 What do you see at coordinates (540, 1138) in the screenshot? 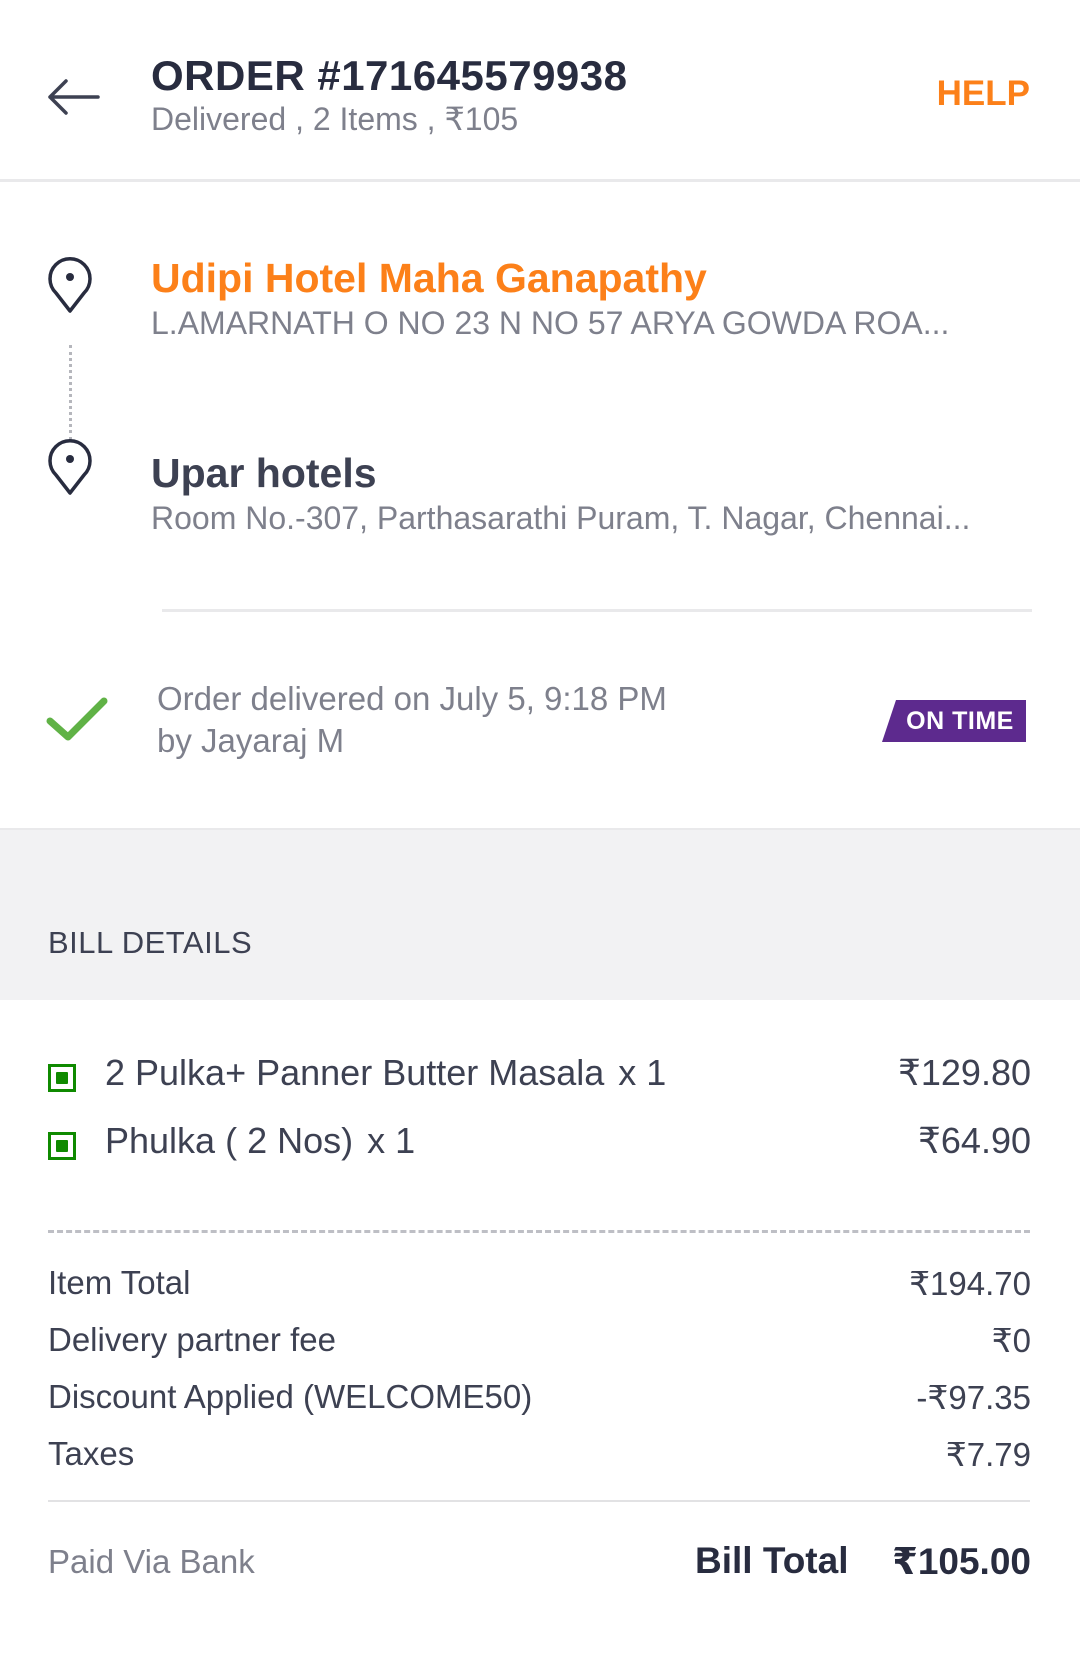
I see `list-item: Phulka ( 2 Nos) x 1 ₹64.90` at bounding box center [540, 1138].